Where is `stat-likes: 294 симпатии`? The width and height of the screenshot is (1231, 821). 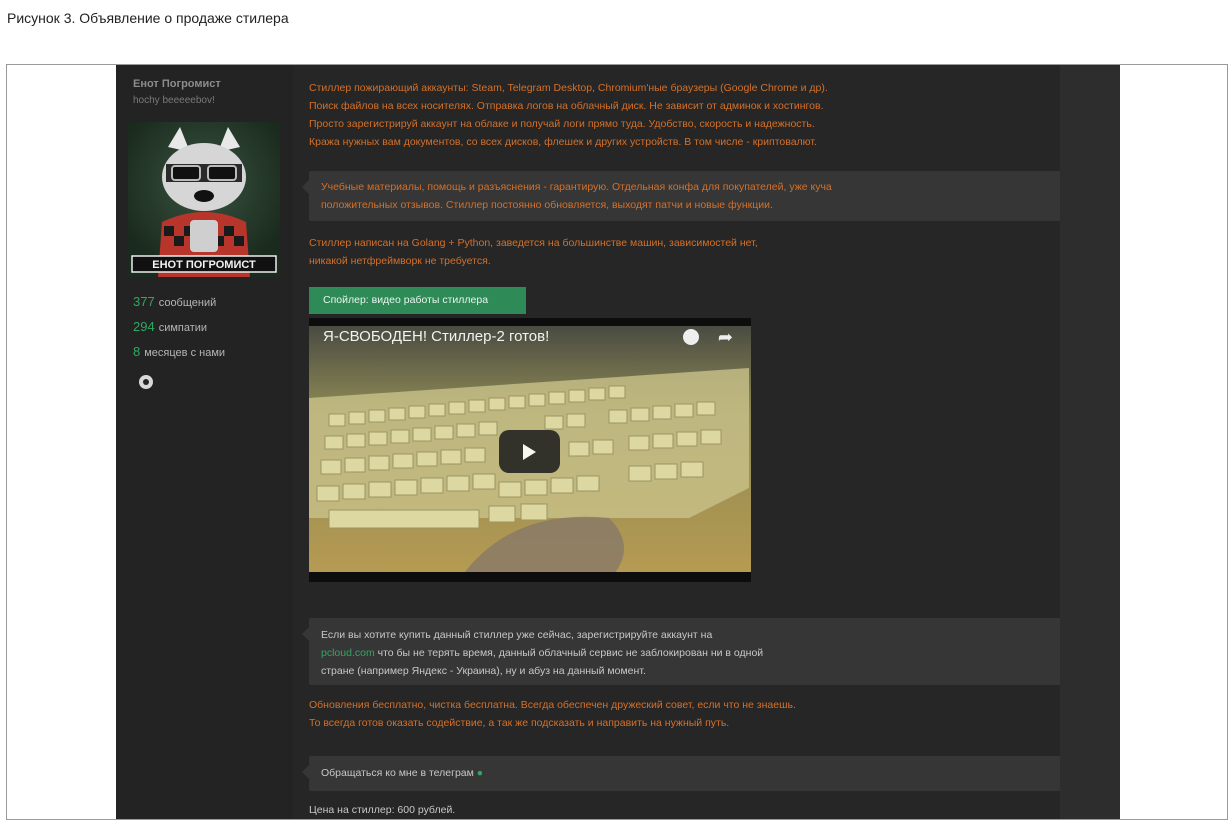
stat-likes: 294 симпатии is located at coordinates (170, 326).